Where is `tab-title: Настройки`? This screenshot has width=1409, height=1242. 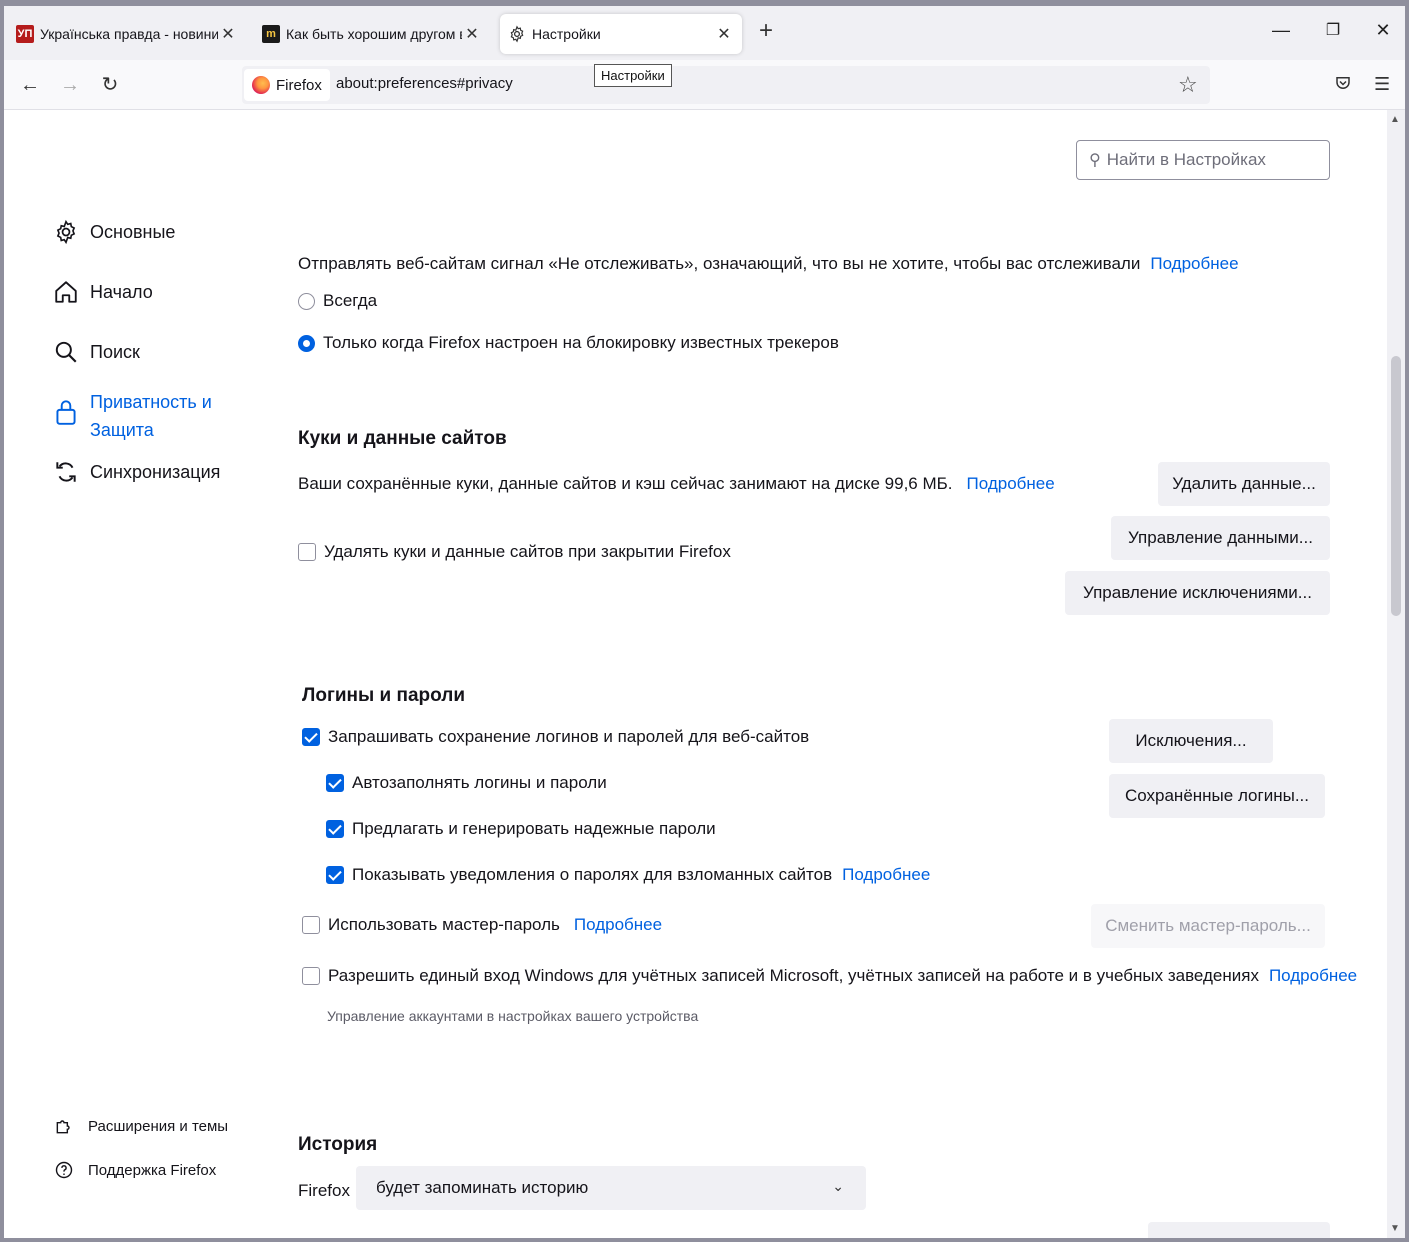 tab-title: Настройки is located at coordinates (566, 34).